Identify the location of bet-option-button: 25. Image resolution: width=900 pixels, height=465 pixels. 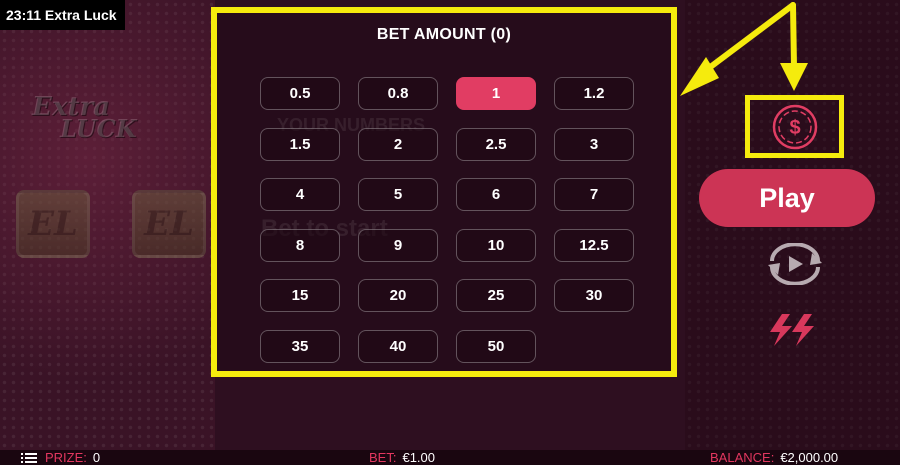
(496, 295).